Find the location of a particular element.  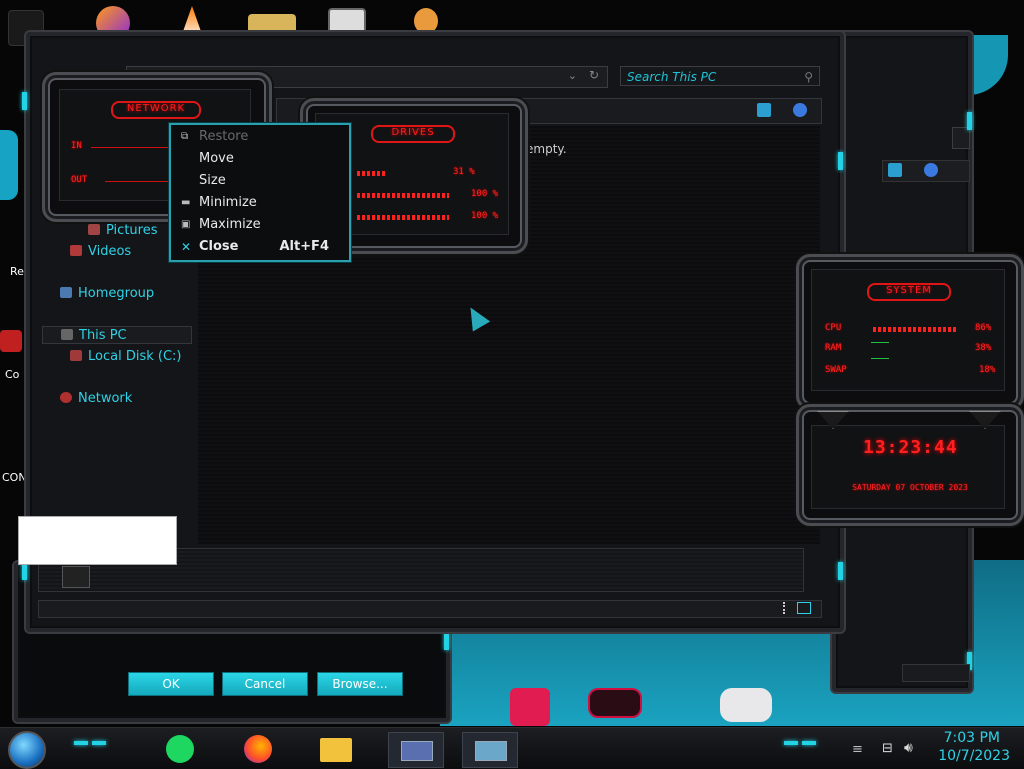

clock-date: SATURDAY 07 OCTOBER 2023 is located at coordinates (910, 487).